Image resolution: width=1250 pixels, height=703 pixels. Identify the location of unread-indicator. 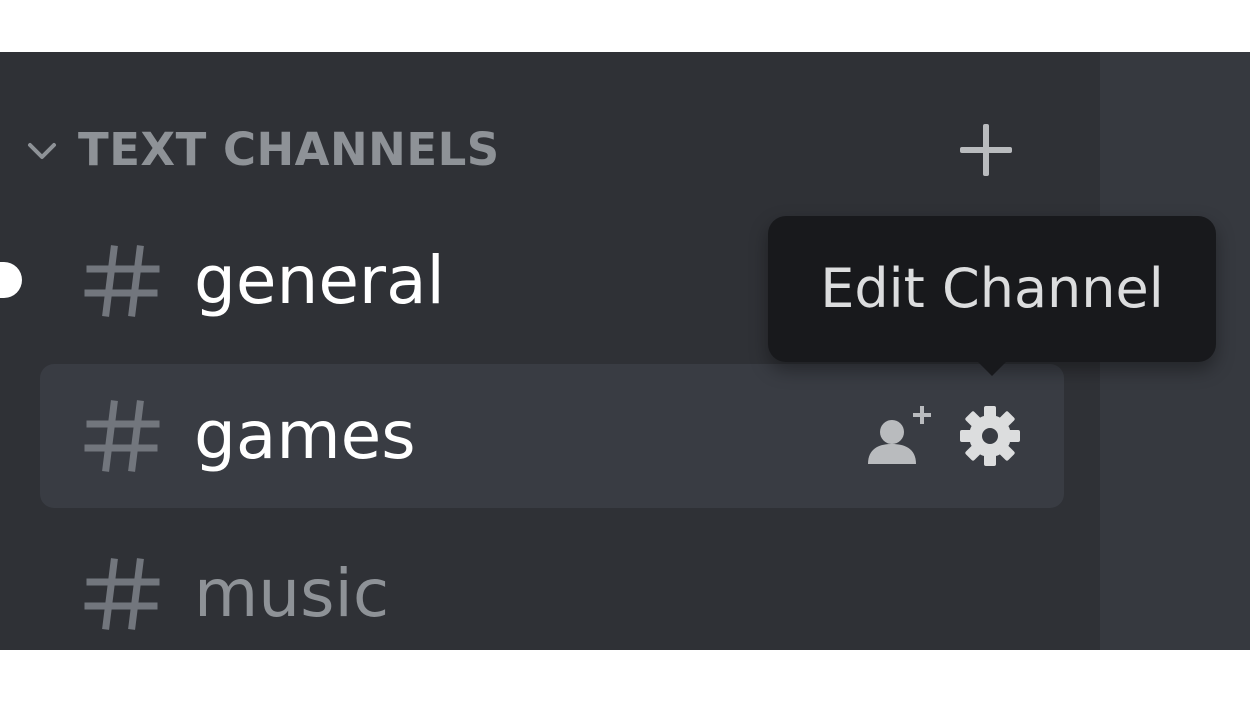
(11, 280).